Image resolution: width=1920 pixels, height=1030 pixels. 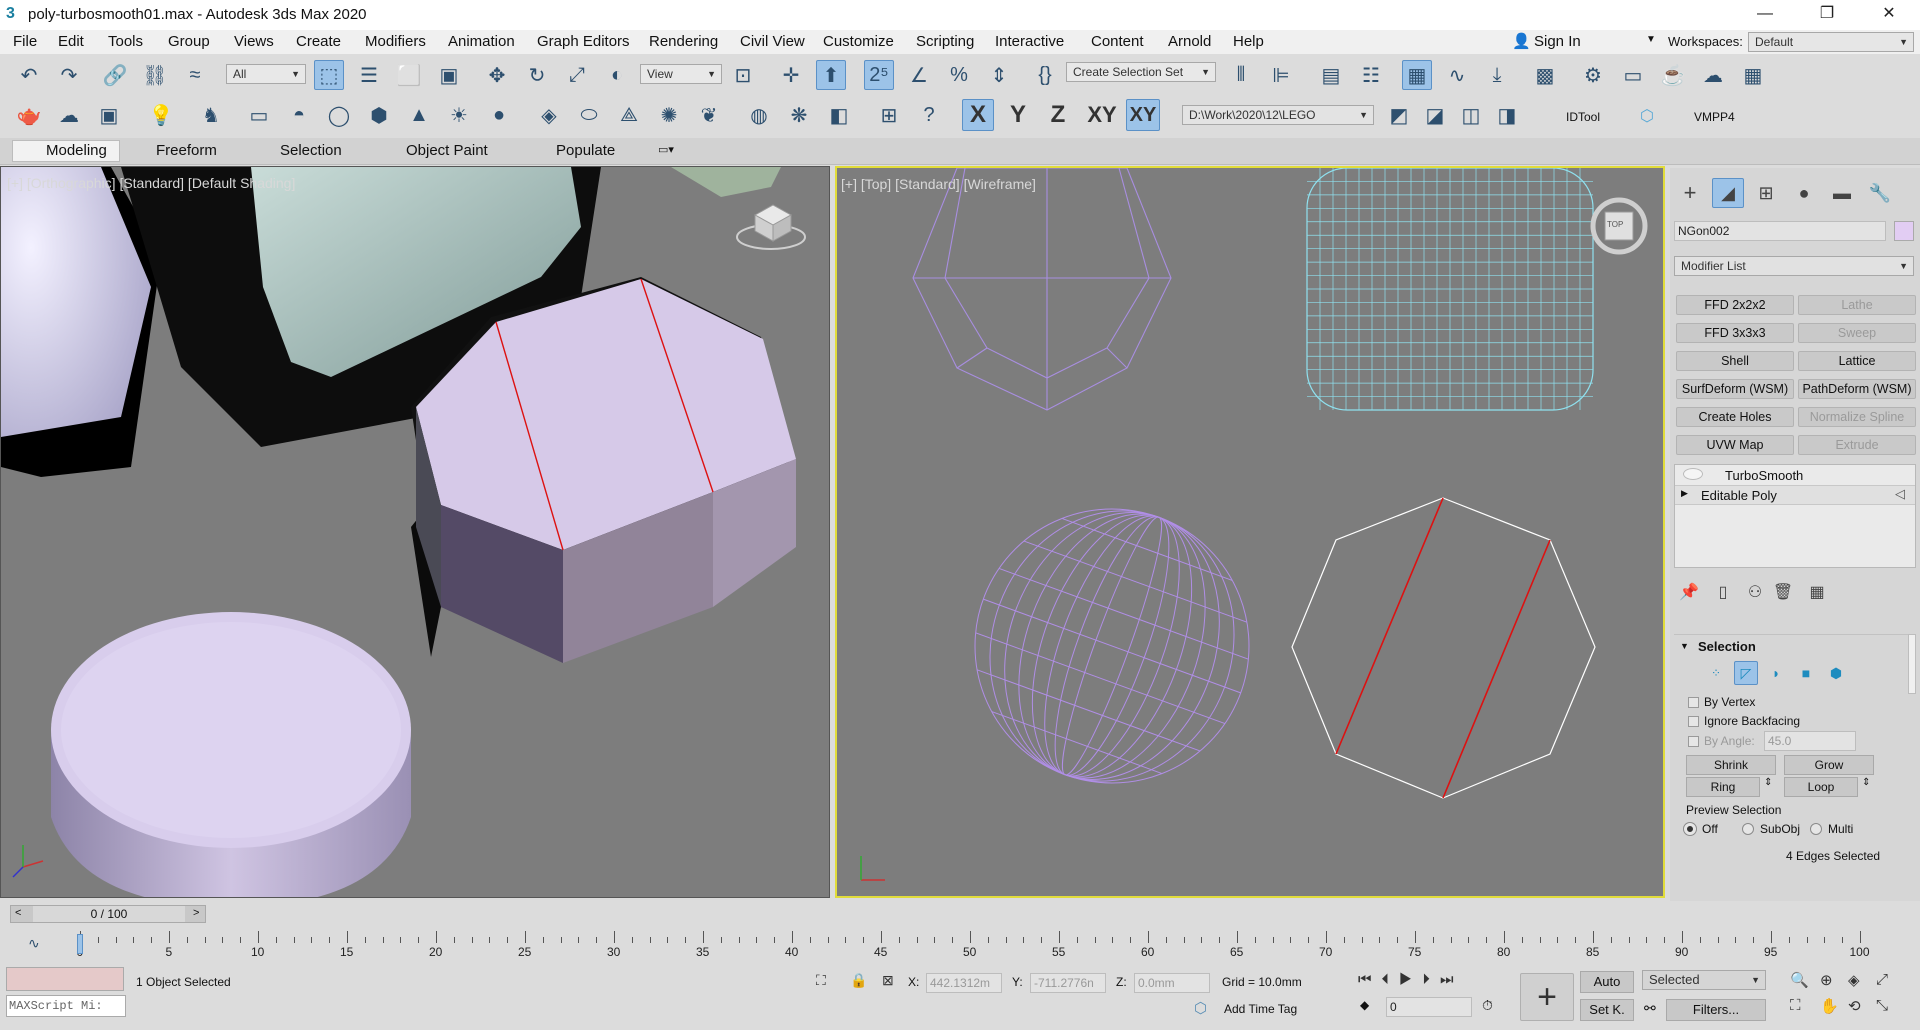 I want to click on teapot-icon: 🫖, so click(x=29, y=115).